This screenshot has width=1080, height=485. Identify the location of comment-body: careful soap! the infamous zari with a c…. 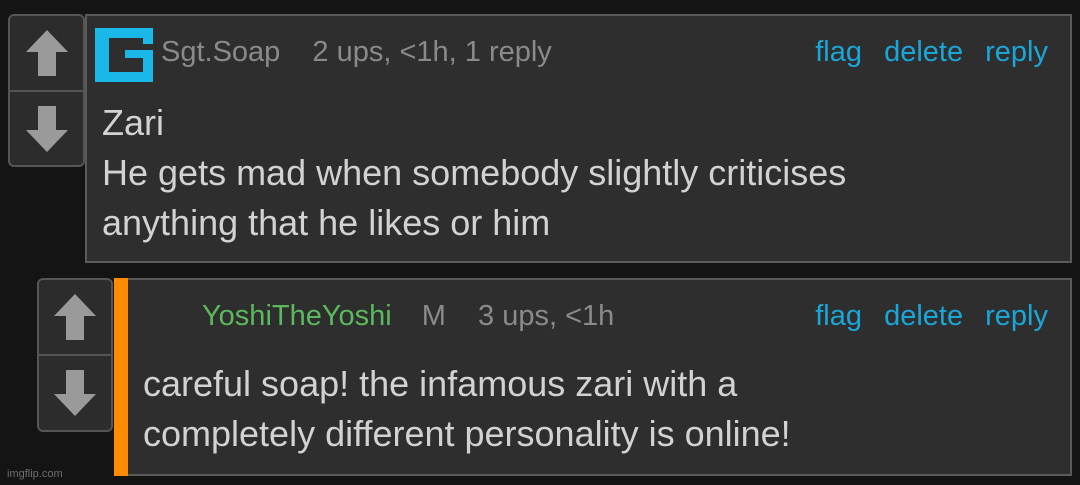
(467, 409).